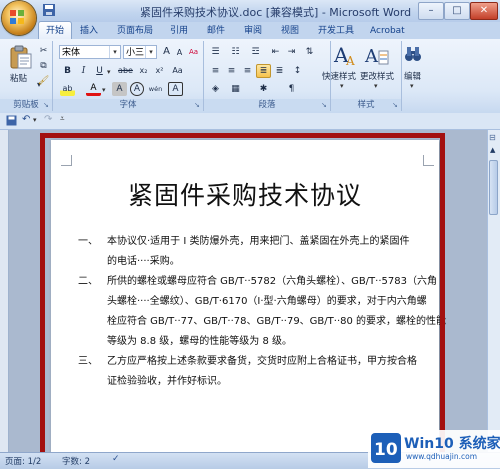 The height and width of the screenshot is (469, 500). What do you see at coordinates (339, 77) in the screenshot?
I see `quick-styles-label: 快速样式` at bounding box center [339, 77].